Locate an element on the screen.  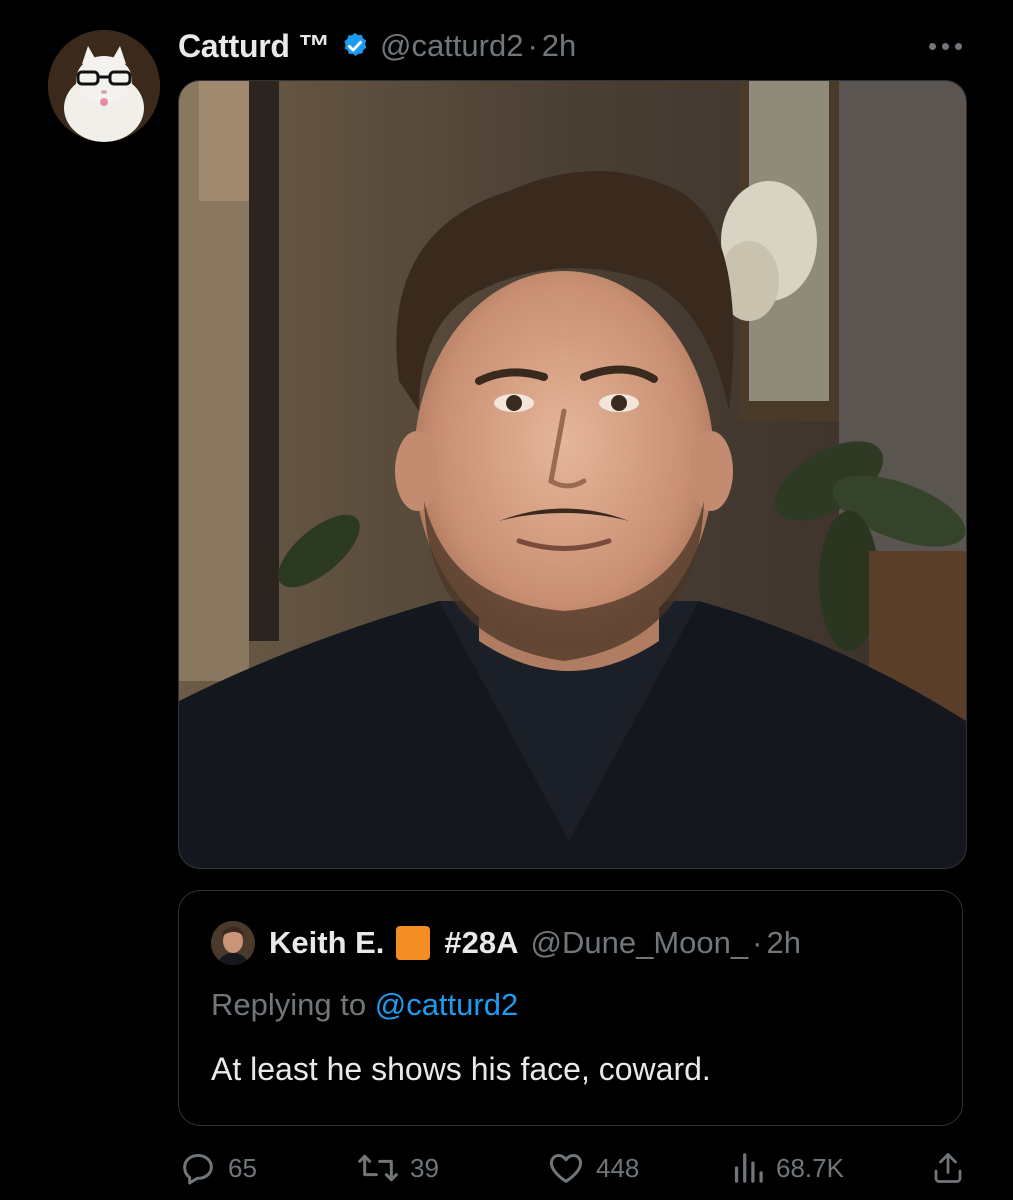
reply-button: 65 is located at coordinates (217, 1168).